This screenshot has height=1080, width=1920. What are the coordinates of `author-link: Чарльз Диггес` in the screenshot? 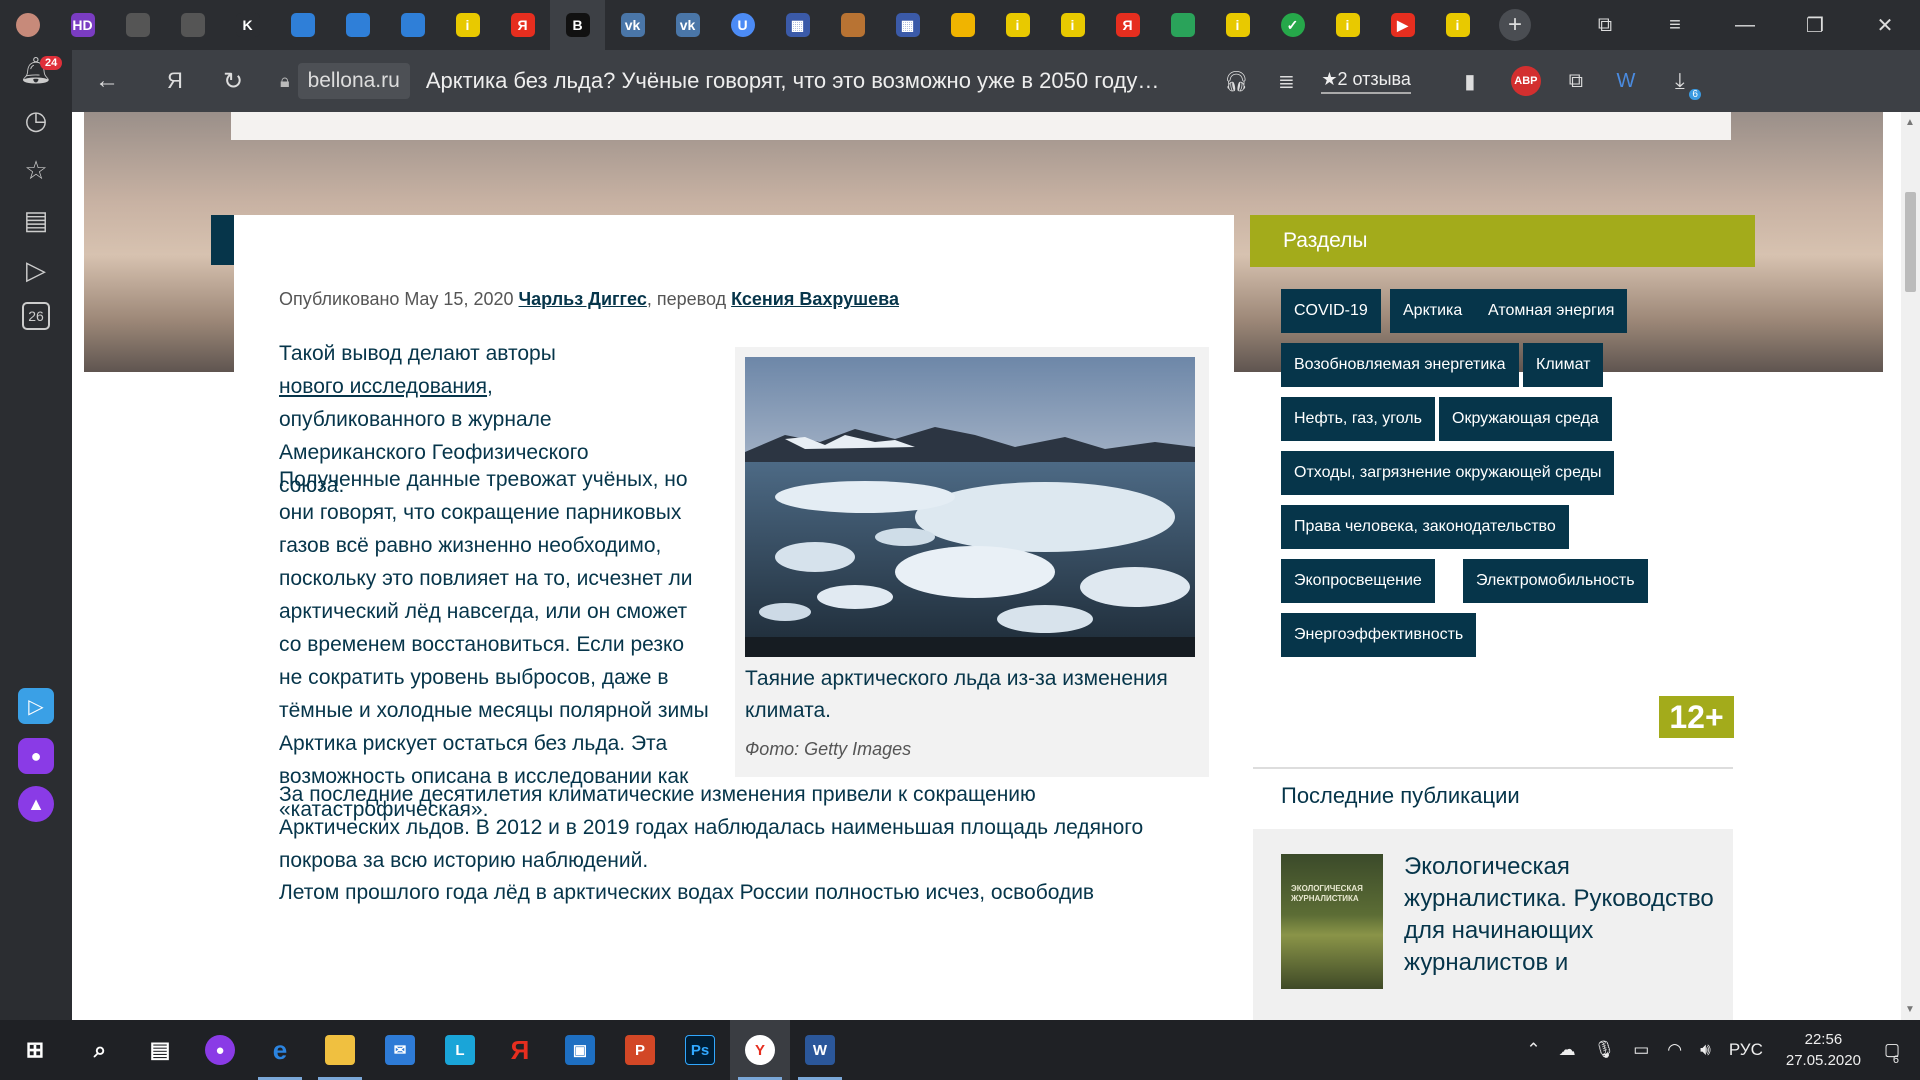 It's located at (583, 299).